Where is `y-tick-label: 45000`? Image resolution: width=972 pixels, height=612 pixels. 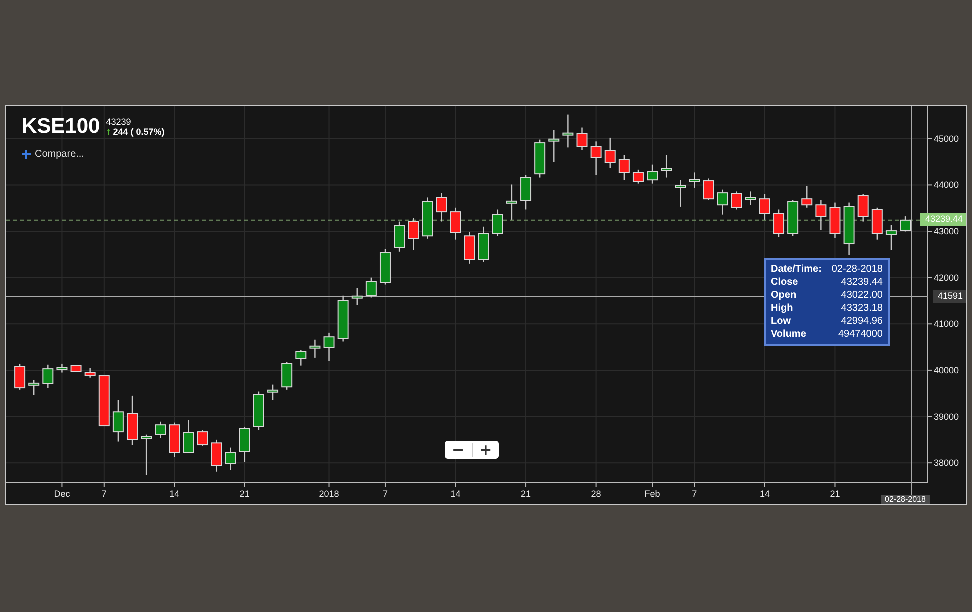 y-tick-label: 45000 is located at coordinates (947, 139).